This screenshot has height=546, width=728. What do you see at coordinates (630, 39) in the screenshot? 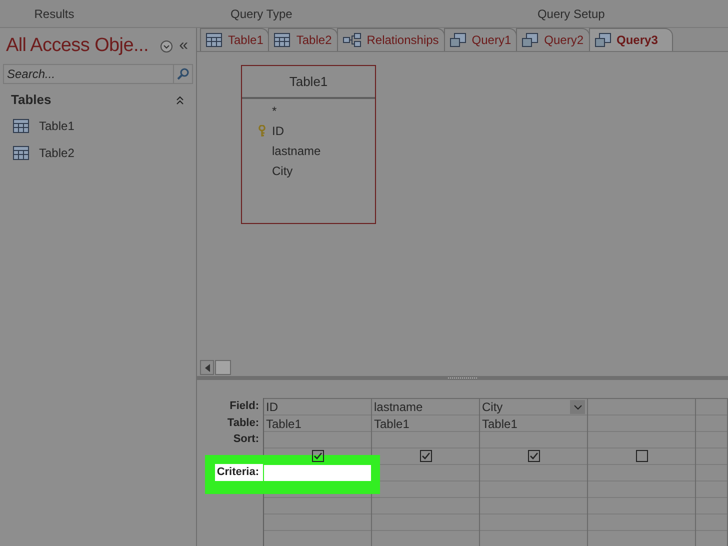
I see `tab: Query3` at bounding box center [630, 39].